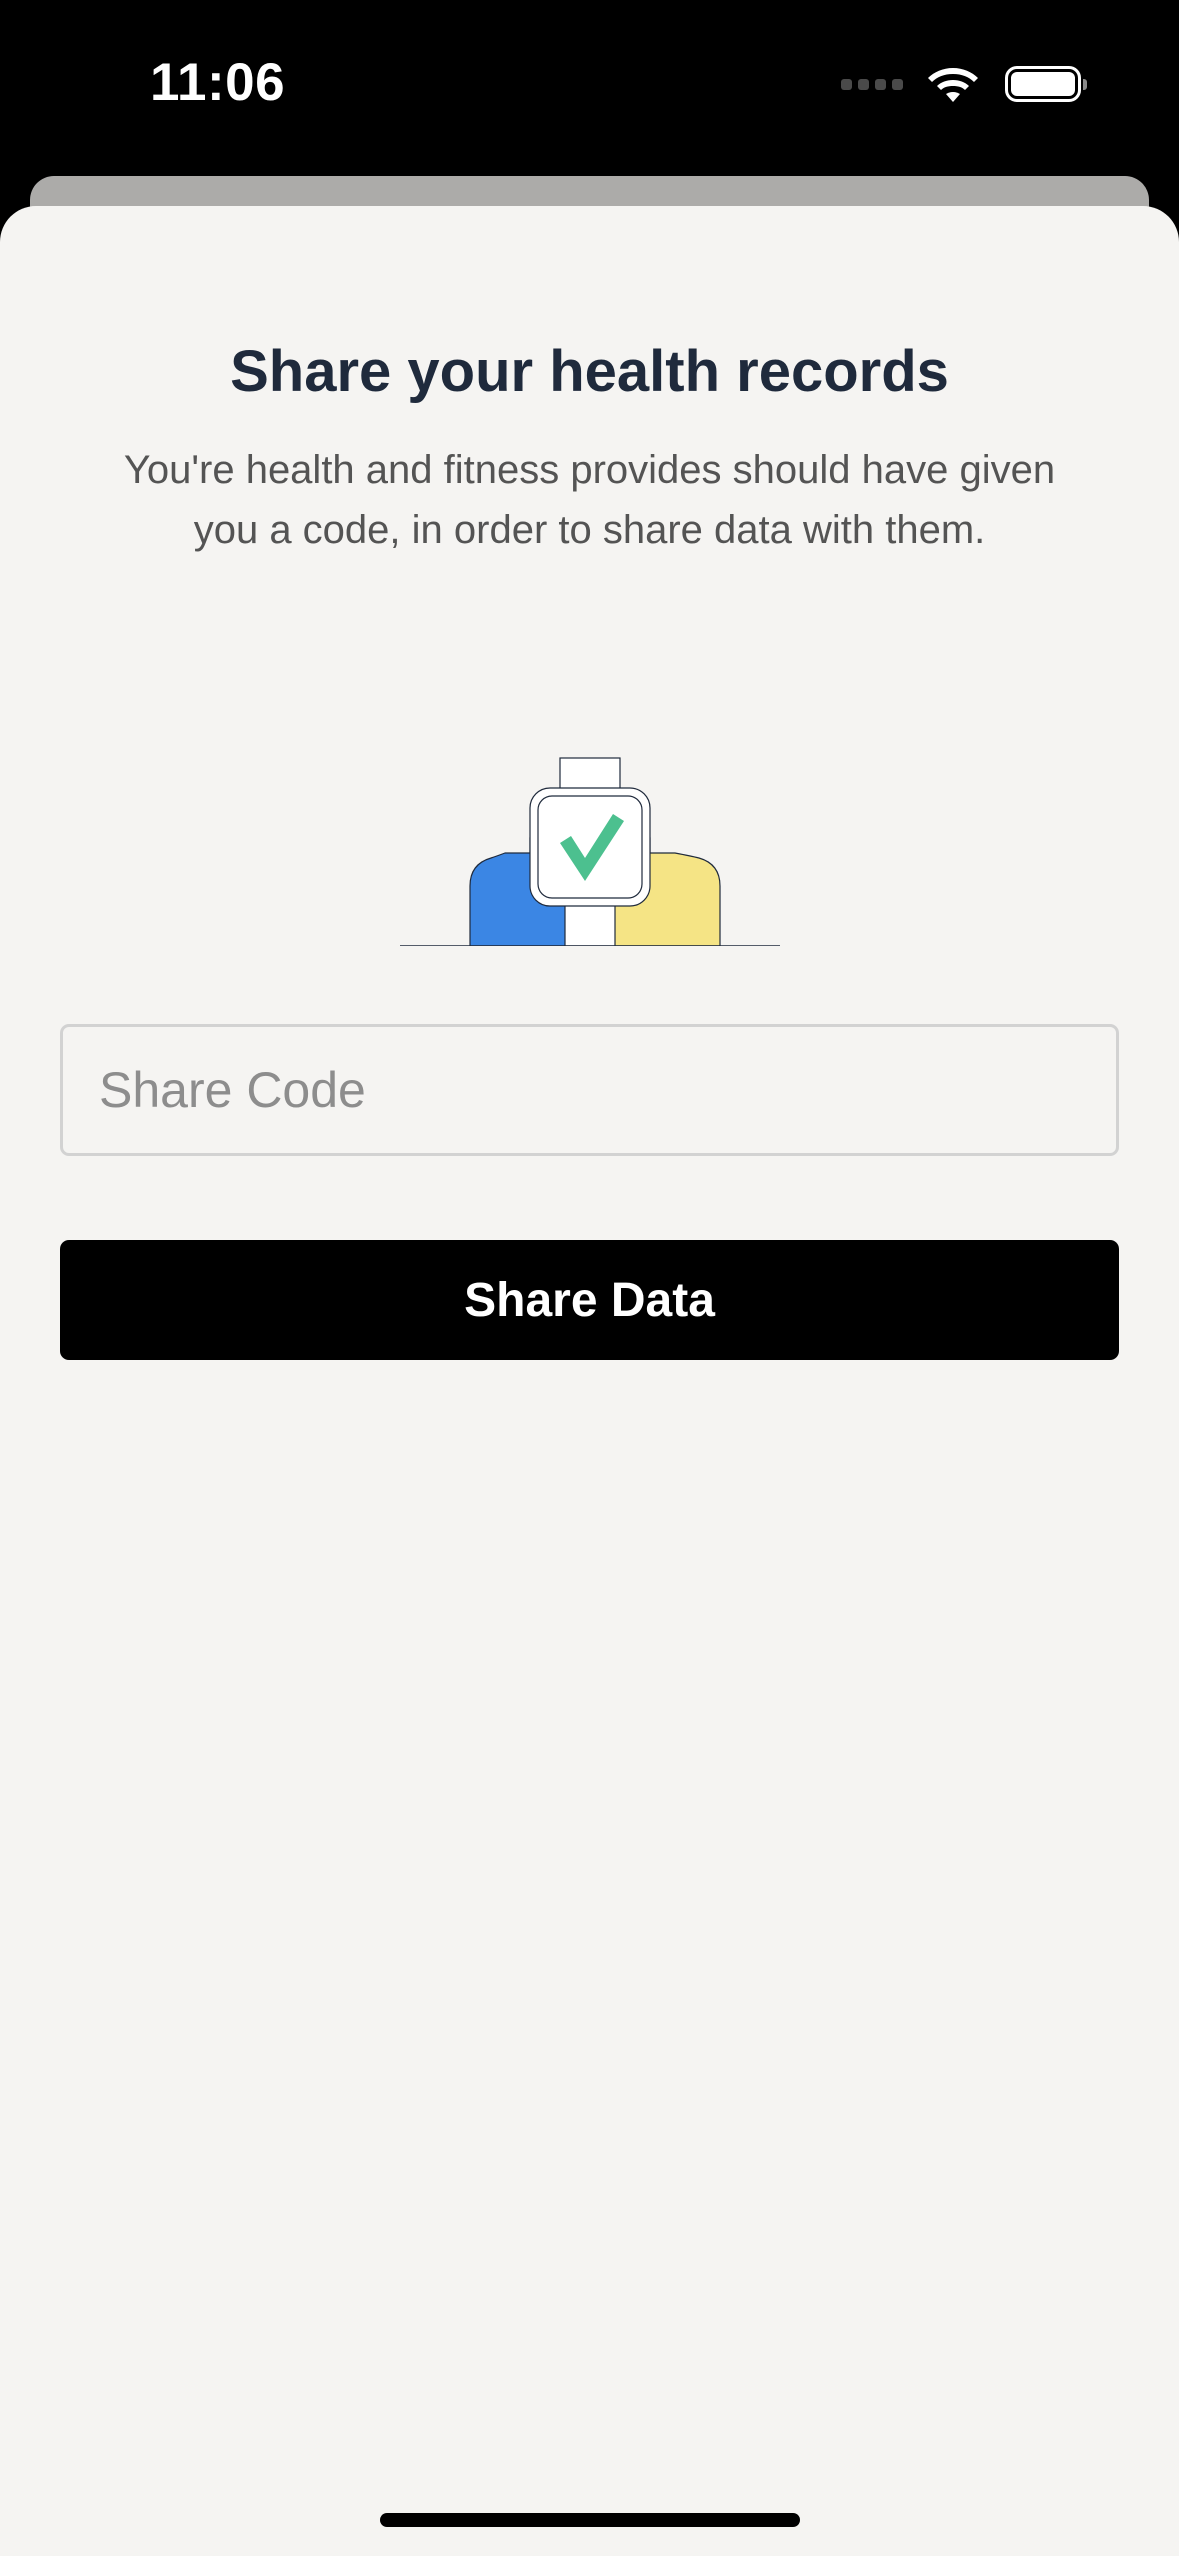  What do you see at coordinates (1046, 84) in the screenshot?
I see `battery-icon` at bounding box center [1046, 84].